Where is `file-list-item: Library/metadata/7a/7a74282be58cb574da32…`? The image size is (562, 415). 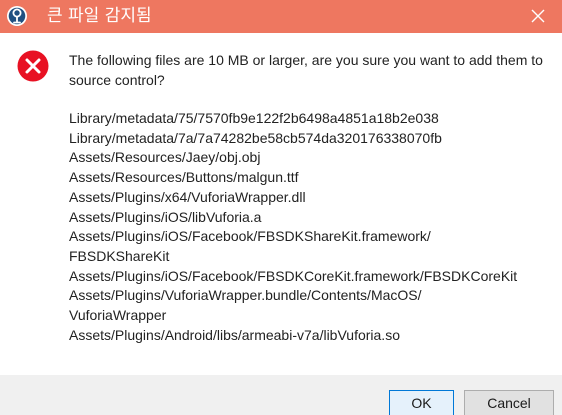
file-list-item: Library/metadata/7a/7a74282be58cb574da32… is located at coordinates (255, 137).